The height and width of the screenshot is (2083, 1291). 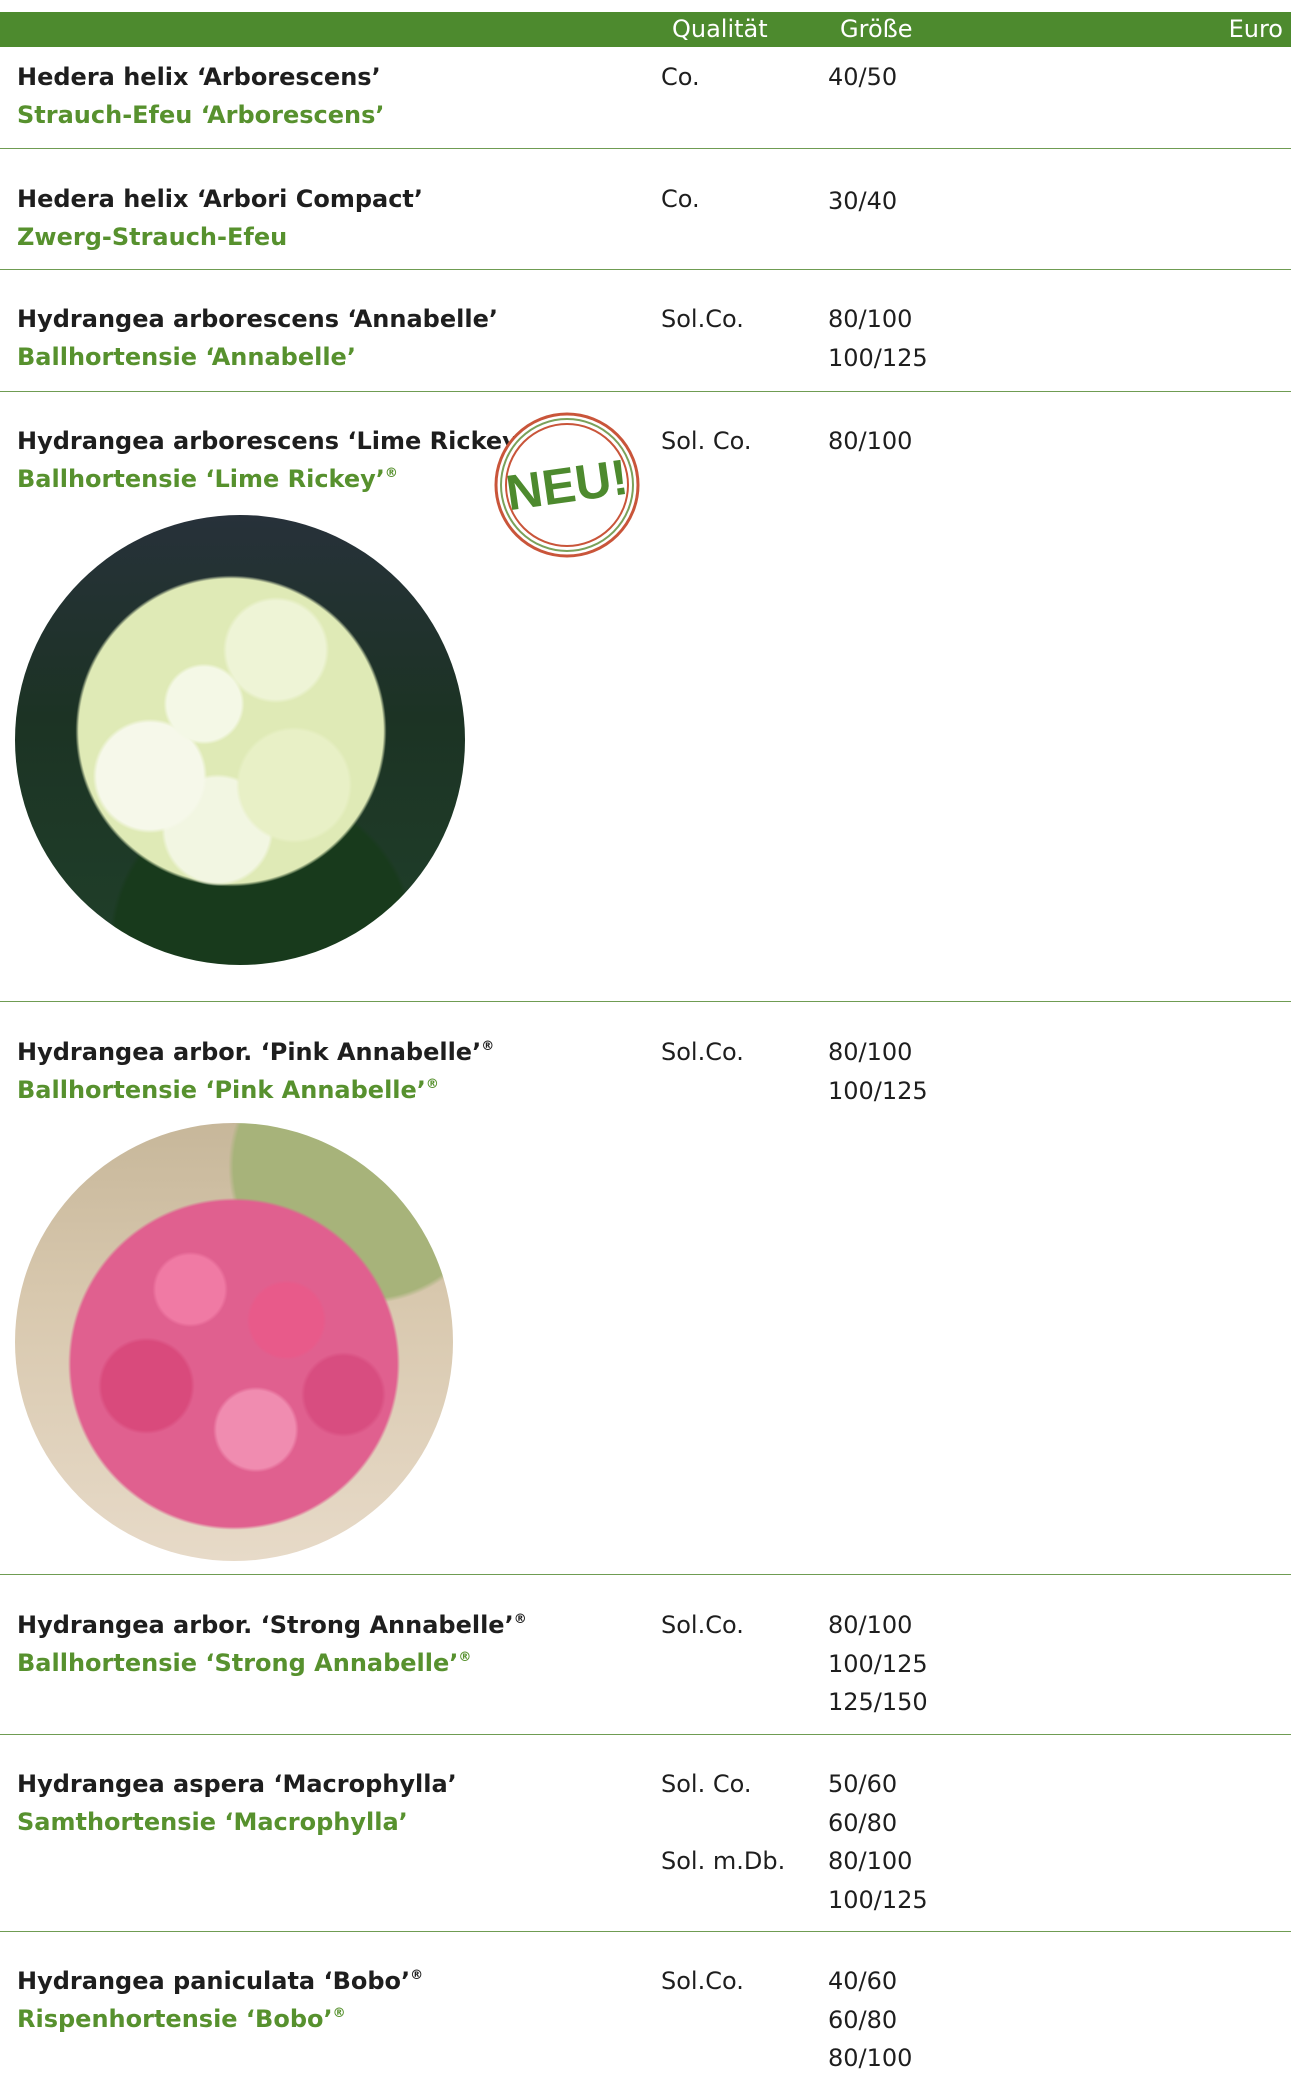 I want to click on white-hydrangea-photo, so click(x=240, y=740).